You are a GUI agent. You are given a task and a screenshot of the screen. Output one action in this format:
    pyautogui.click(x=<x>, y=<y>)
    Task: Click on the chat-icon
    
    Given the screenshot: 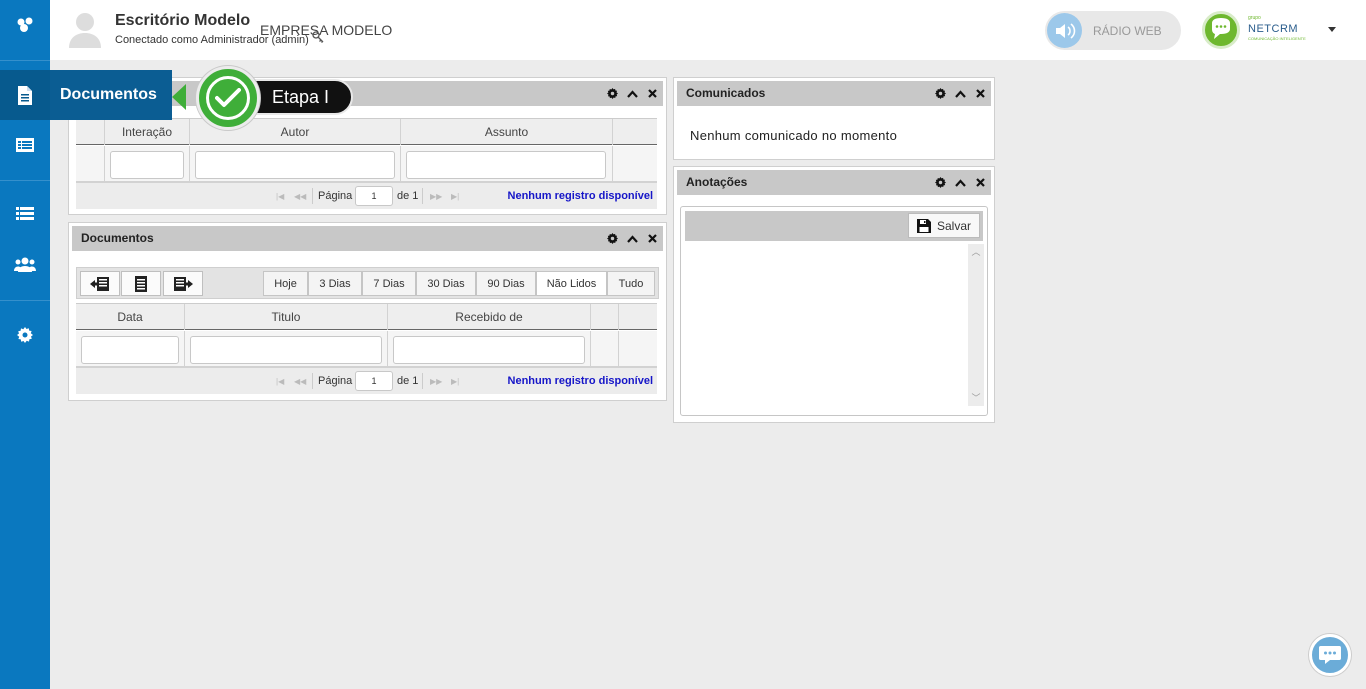 What is the action you would take?
    pyautogui.click(x=1330, y=655)
    